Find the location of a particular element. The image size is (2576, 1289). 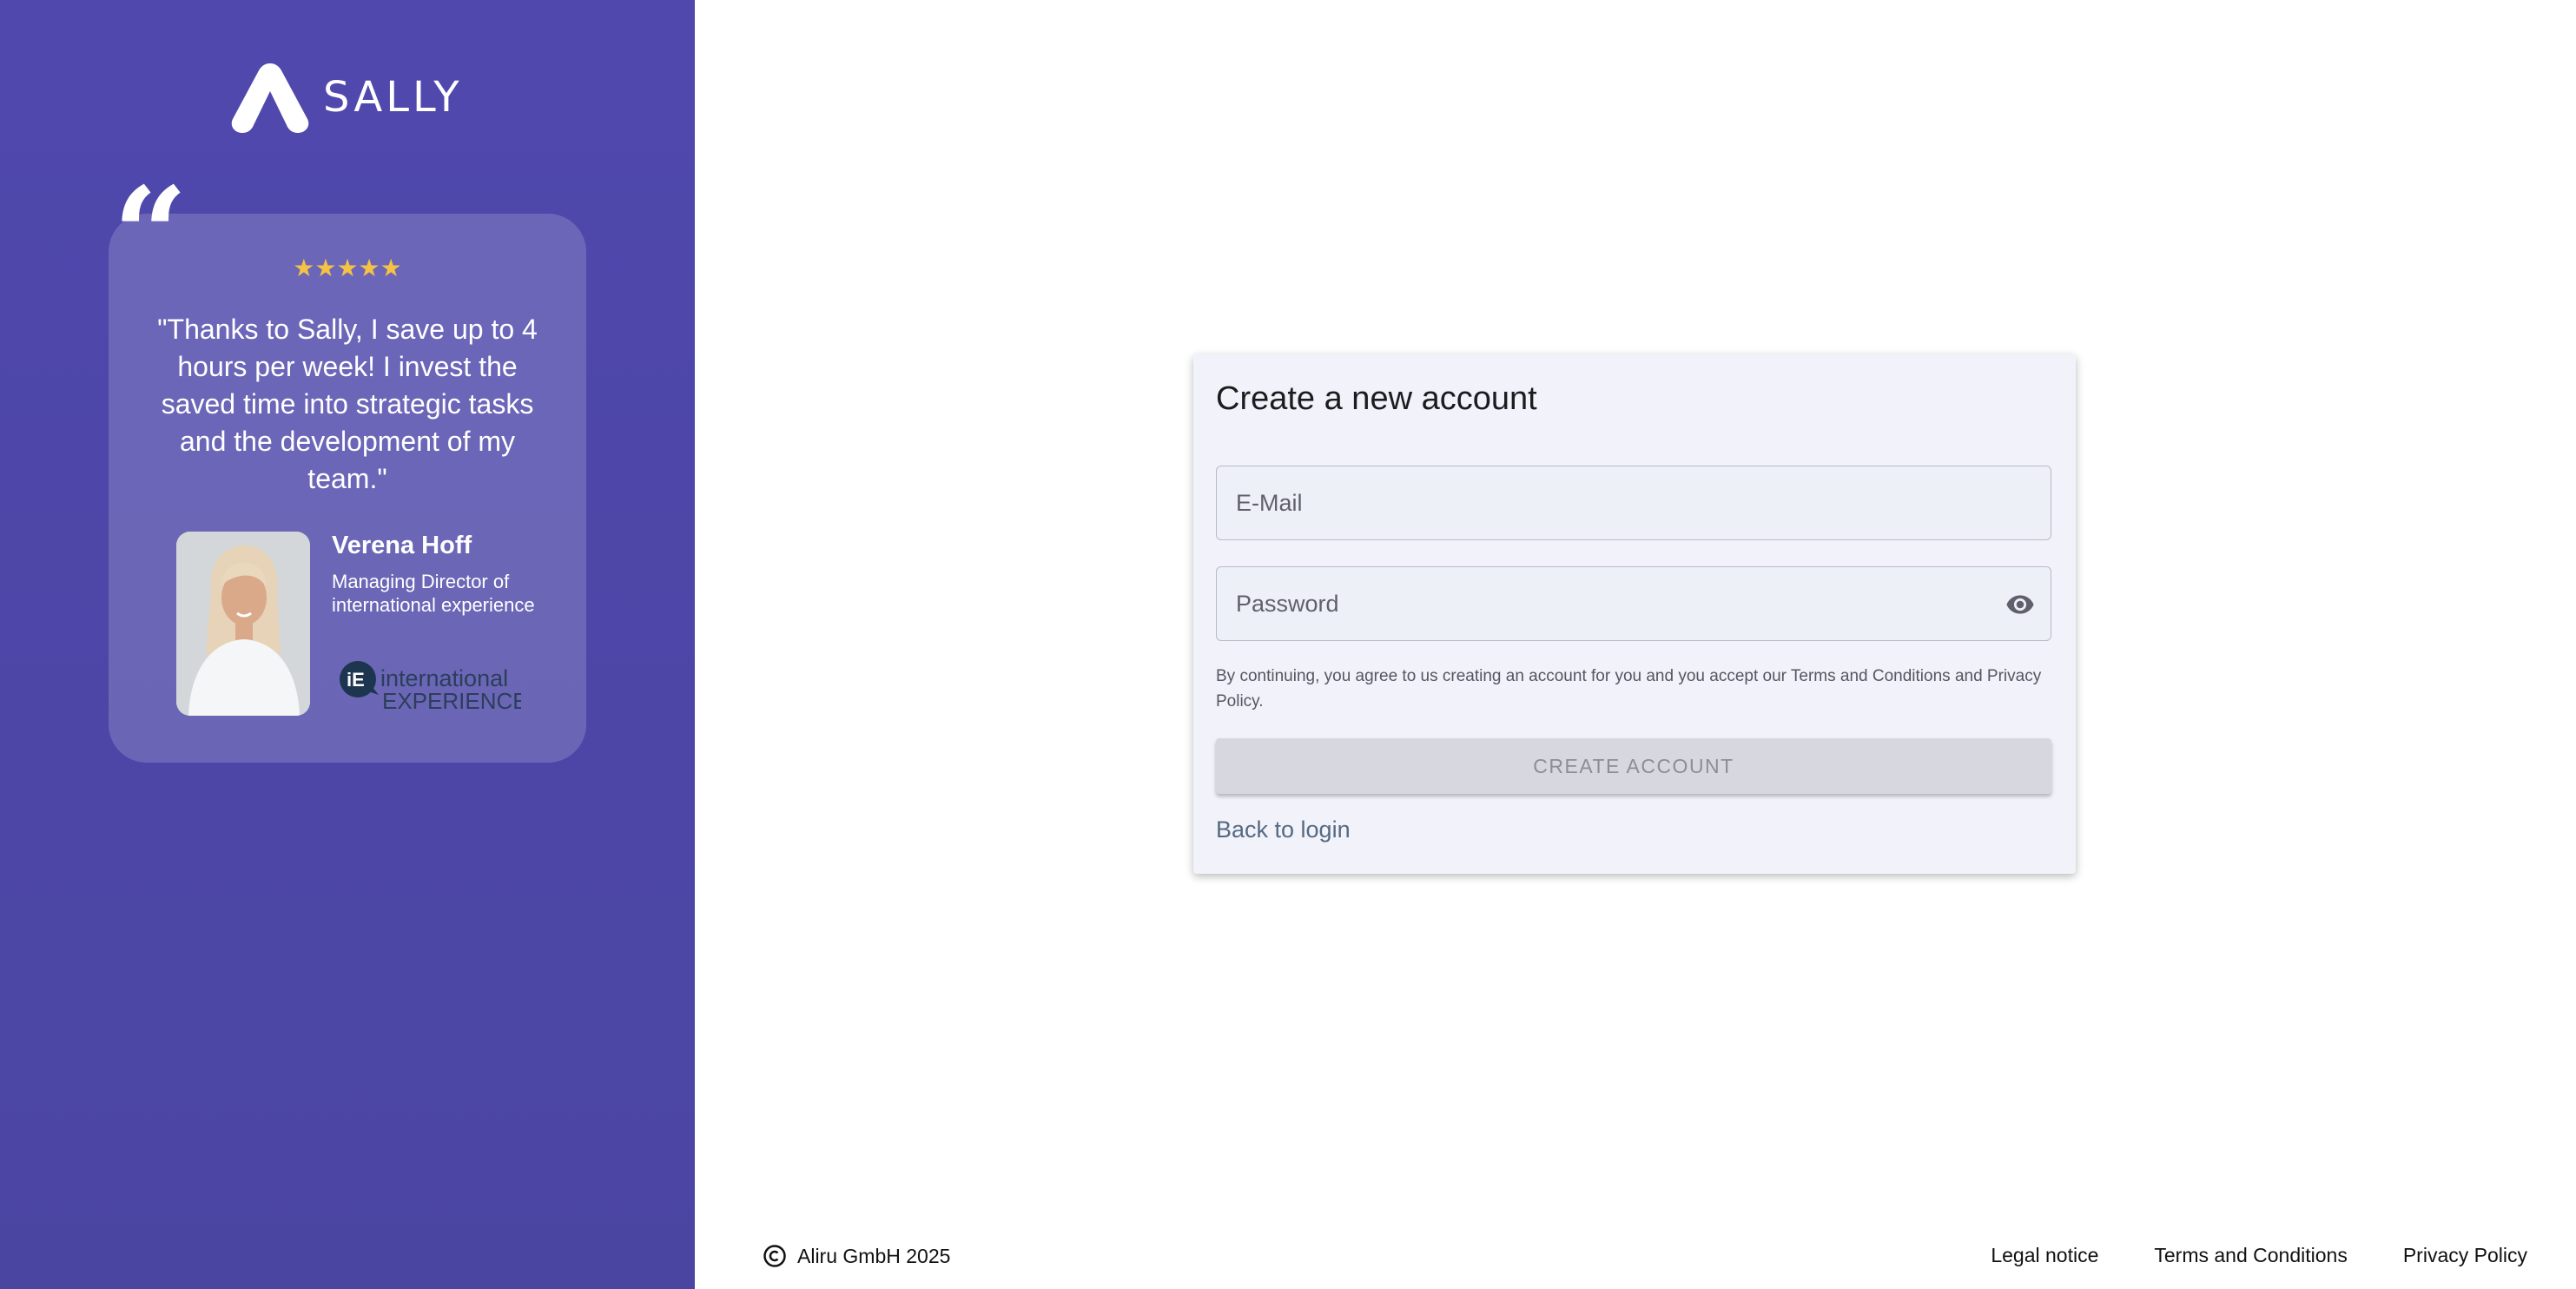

copyright-icon is located at coordinates (775, 1256).